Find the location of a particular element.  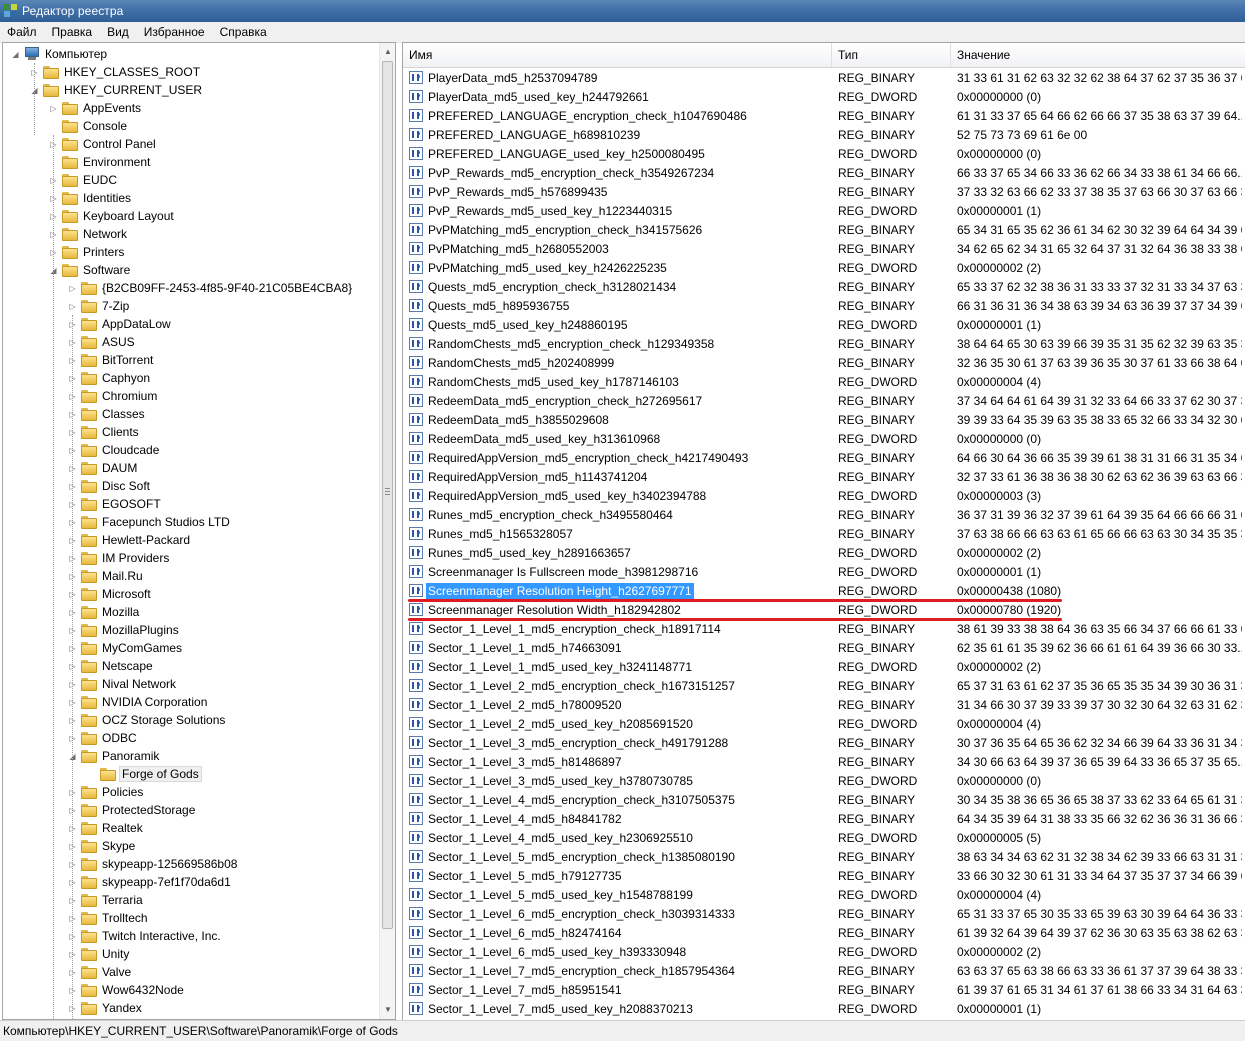

tree-item-software-child: ▷ ODBC is located at coordinates (103, 738).